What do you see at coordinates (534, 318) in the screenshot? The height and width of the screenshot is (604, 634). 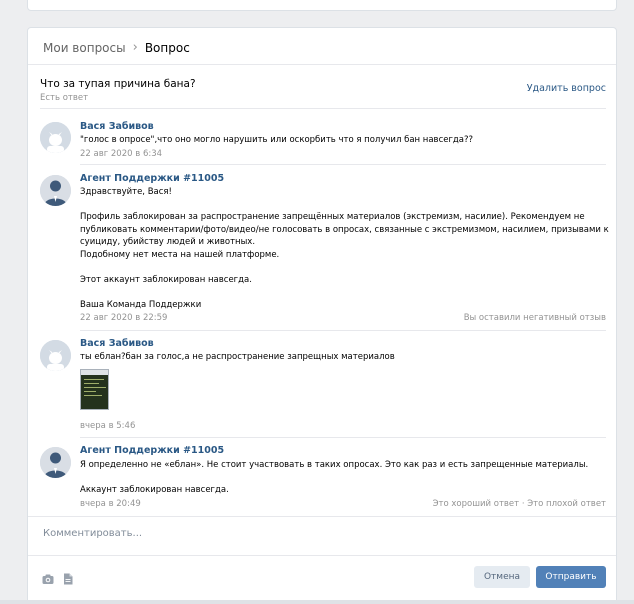 I see `rating-status: Вы оставили негативный отзыв` at bounding box center [534, 318].